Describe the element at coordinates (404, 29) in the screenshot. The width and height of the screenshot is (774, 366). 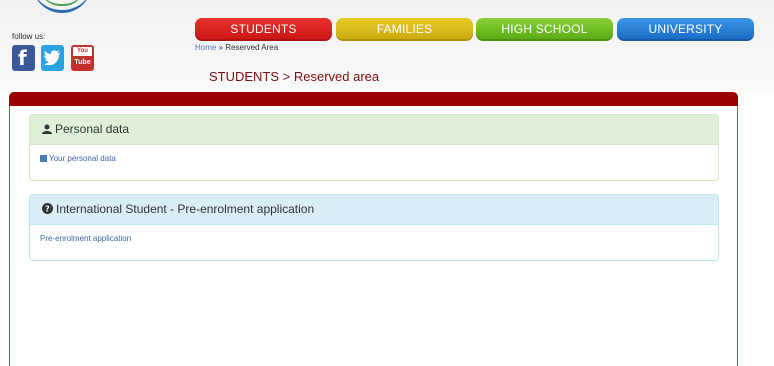
I see `tab-families: FAMILIES` at that location.